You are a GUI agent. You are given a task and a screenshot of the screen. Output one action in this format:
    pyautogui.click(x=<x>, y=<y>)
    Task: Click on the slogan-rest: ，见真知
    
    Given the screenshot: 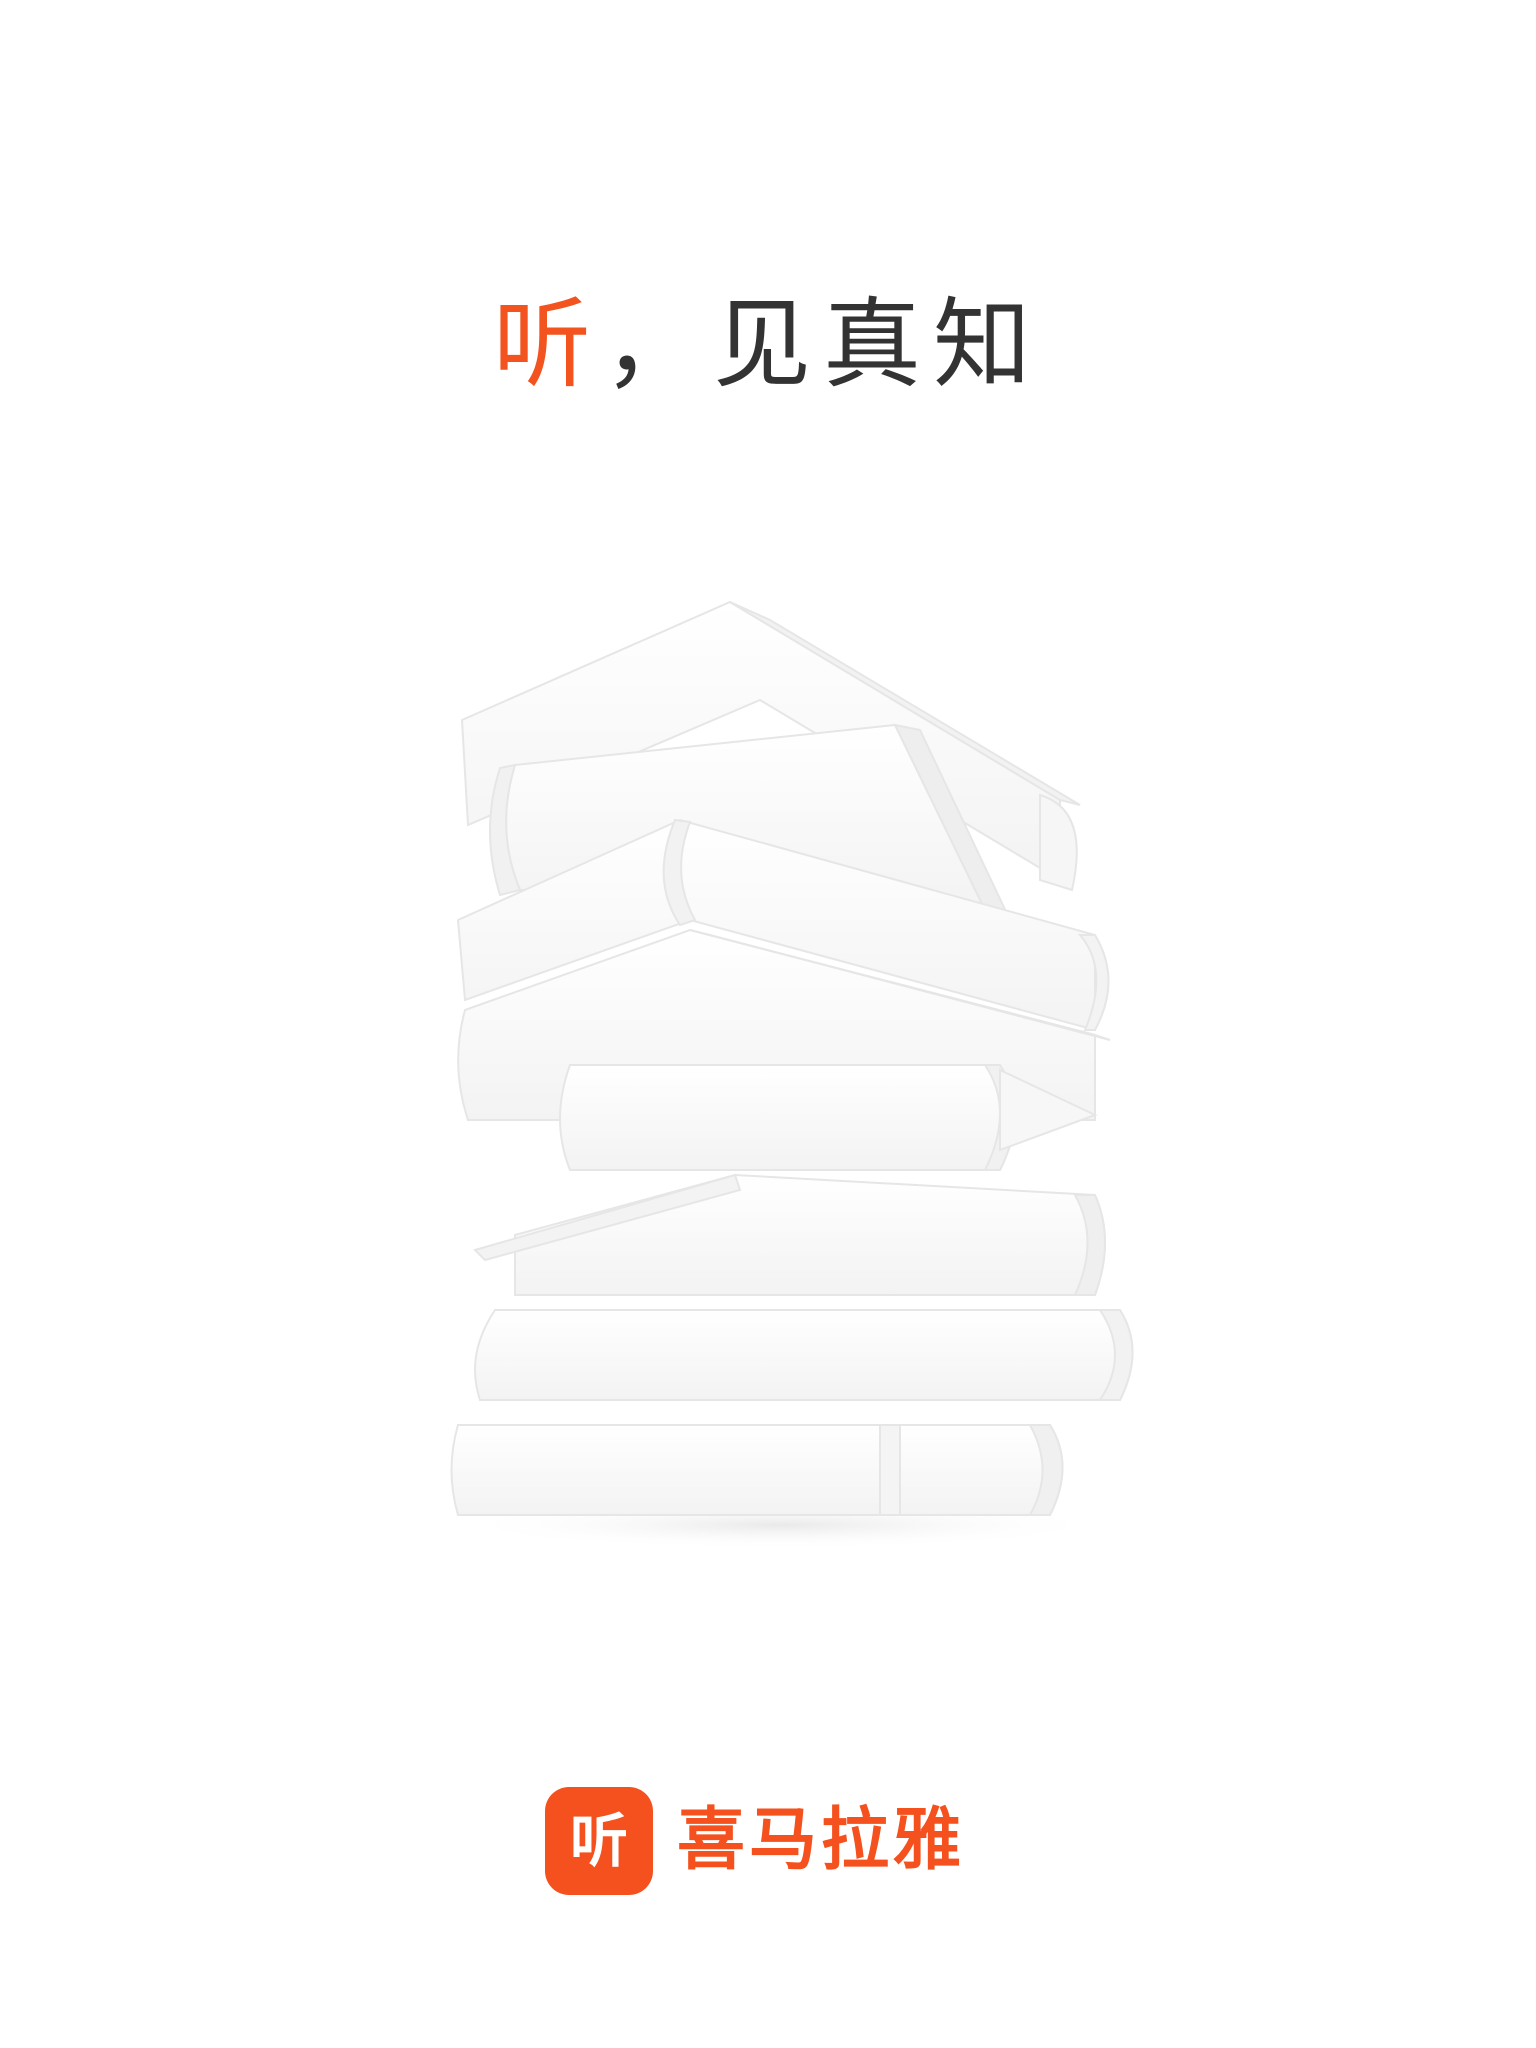 What is the action you would take?
    pyautogui.click(x=823, y=345)
    